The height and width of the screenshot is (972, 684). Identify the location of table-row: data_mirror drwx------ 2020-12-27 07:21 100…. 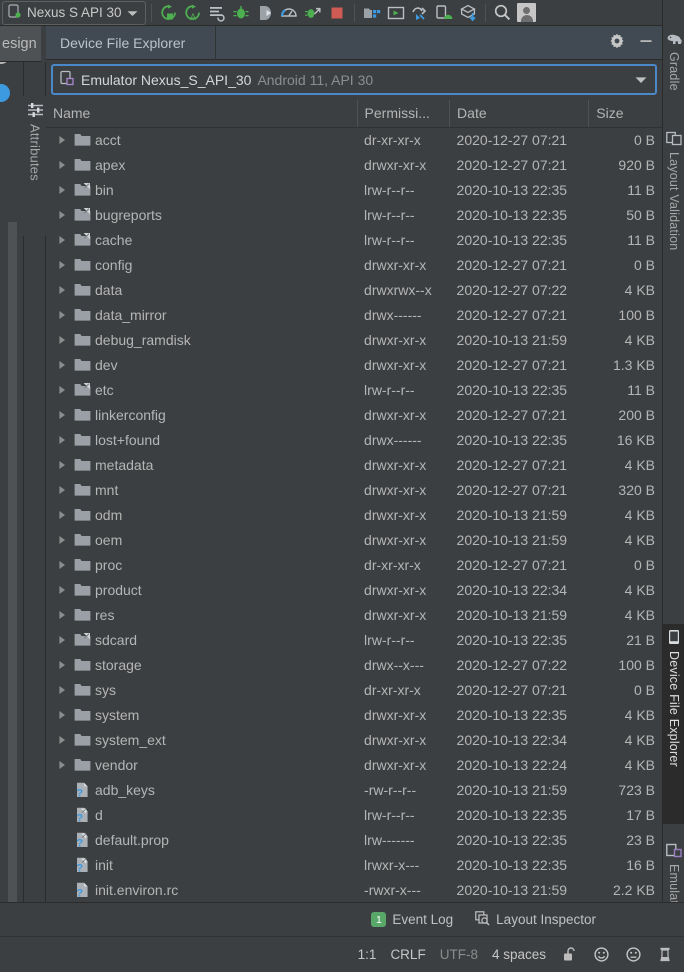
(354, 314).